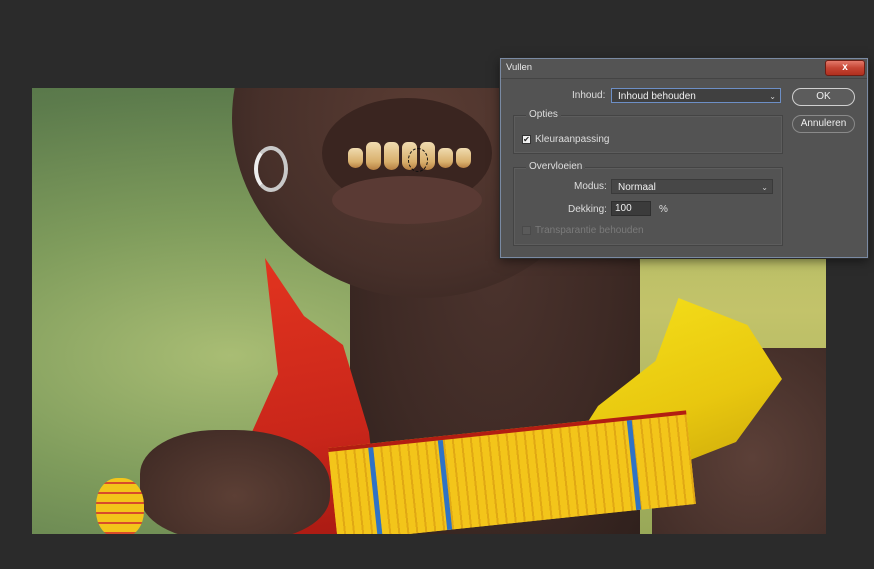 This screenshot has height=569, width=874. I want to click on contents-select: Inhoud behouden ⌄, so click(696, 95).